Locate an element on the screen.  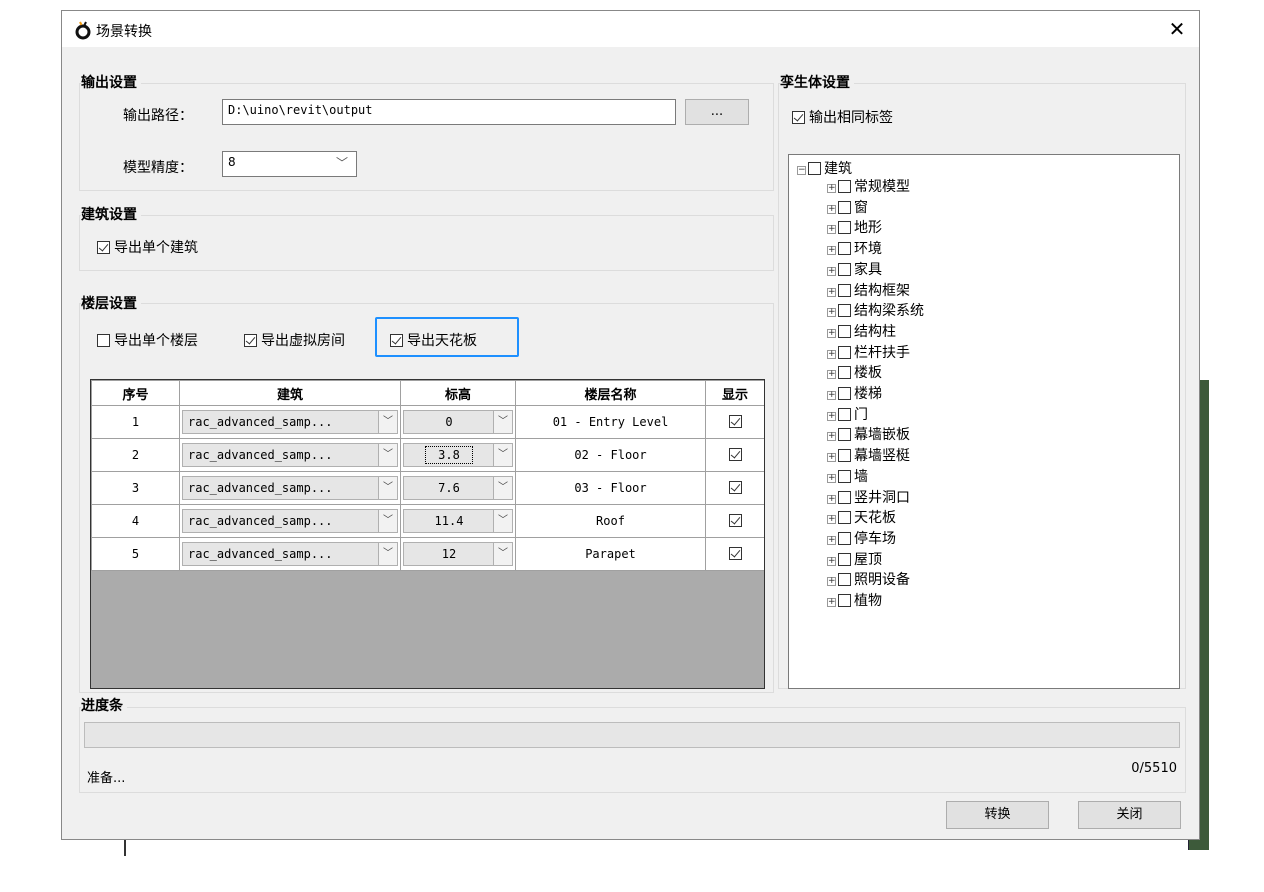
tree-node: + 屋顶 is located at coordinates (854, 560).